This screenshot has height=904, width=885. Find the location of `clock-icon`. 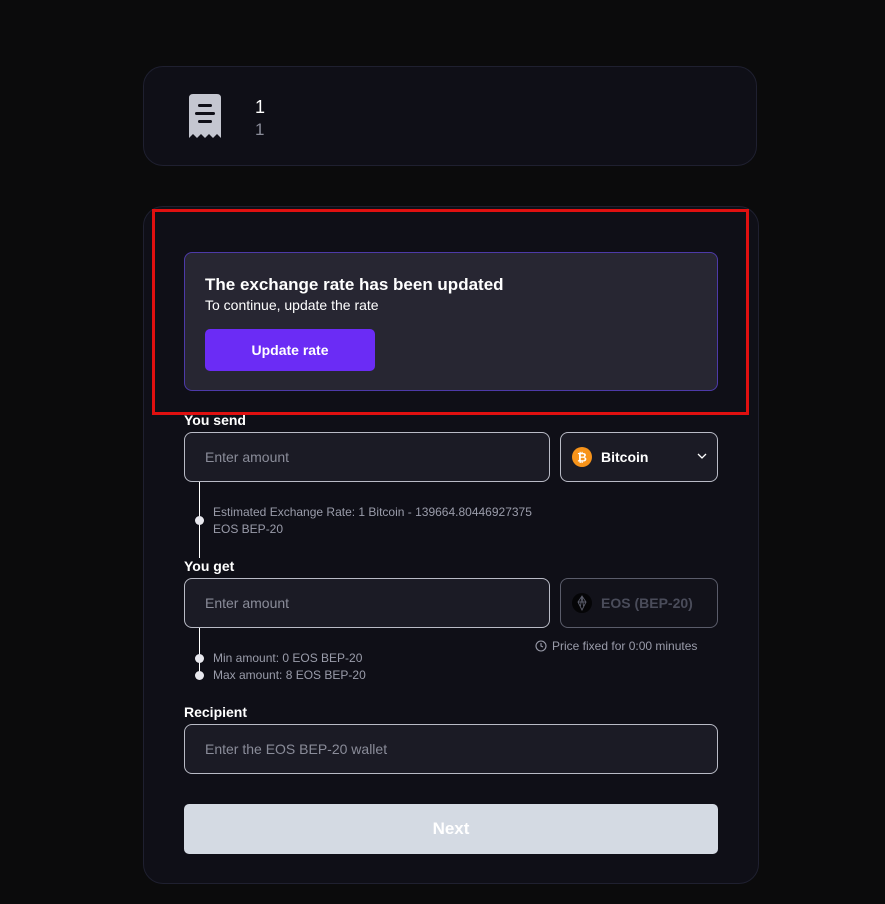

clock-icon is located at coordinates (541, 646).